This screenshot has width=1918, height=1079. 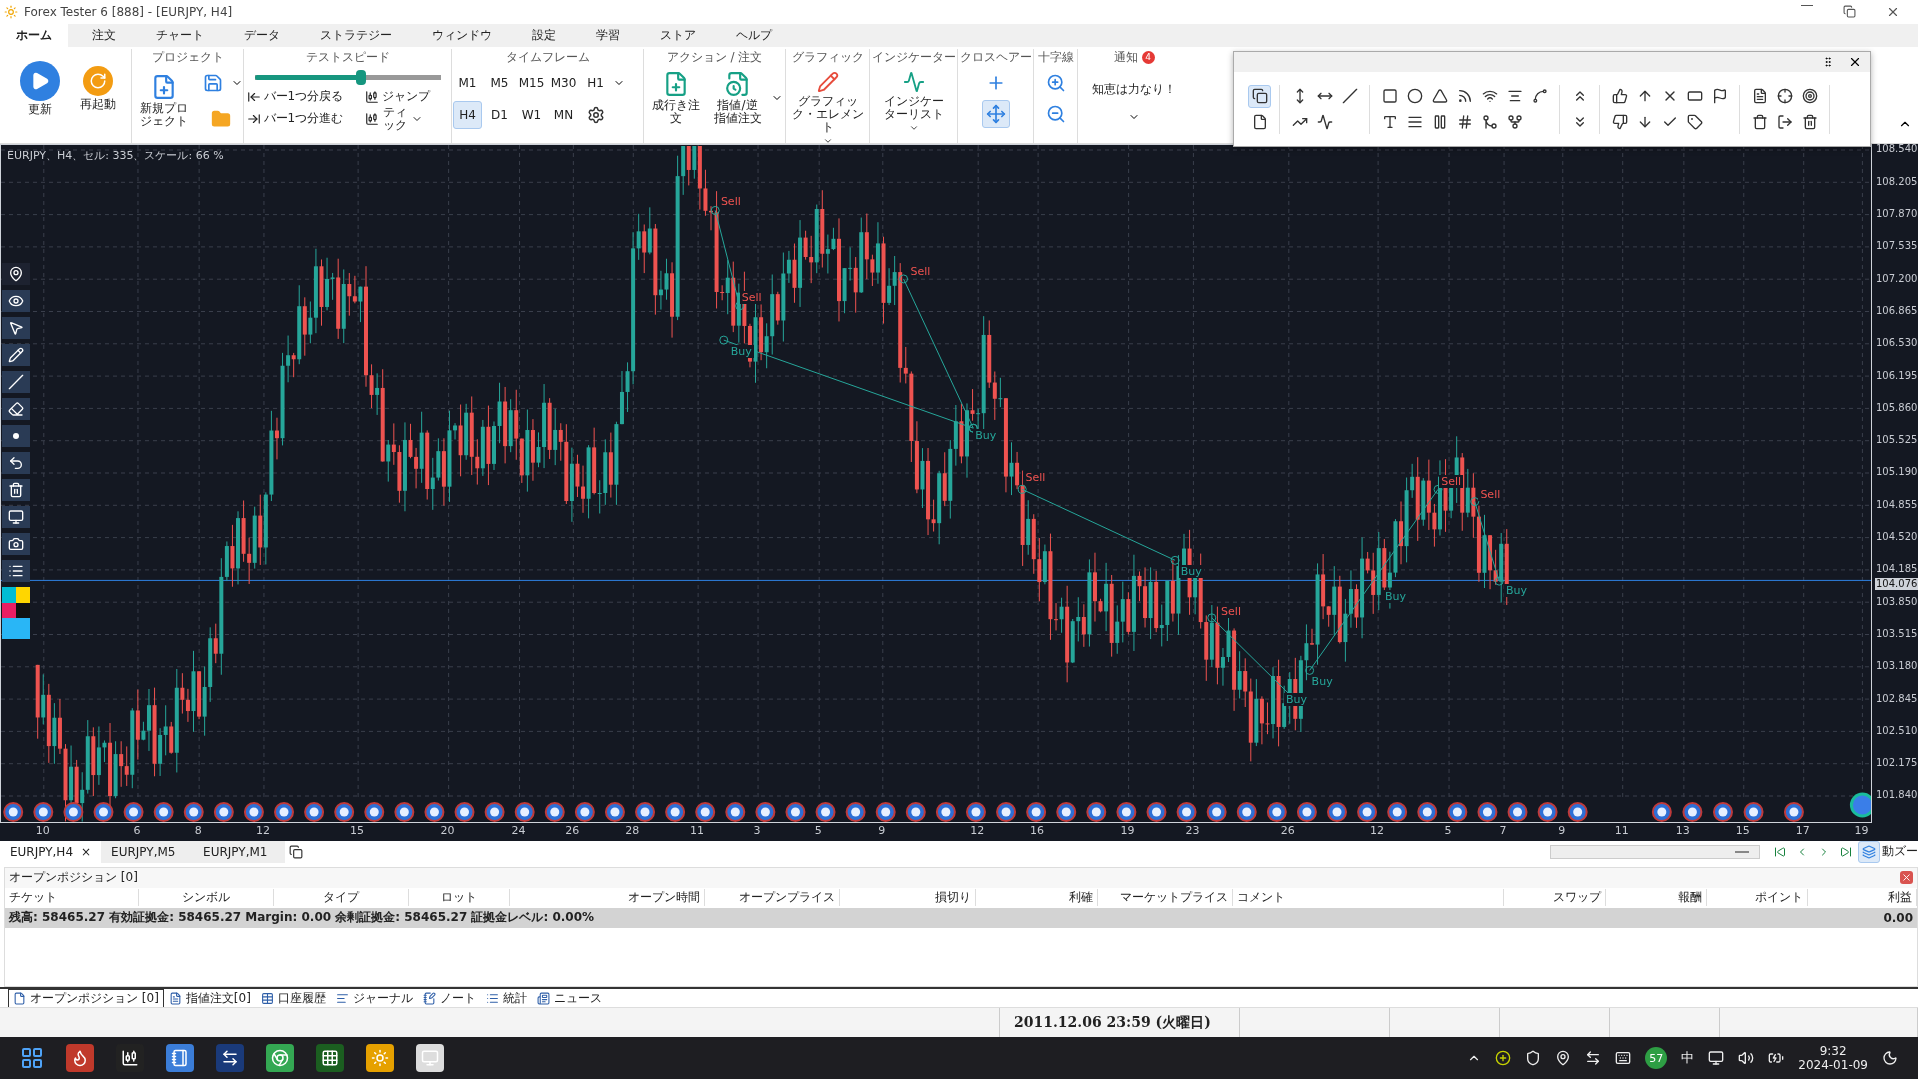 What do you see at coordinates (303, 96) in the screenshot?
I see `back-button: バー1つ分戻る` at bounding box center [303, 96].